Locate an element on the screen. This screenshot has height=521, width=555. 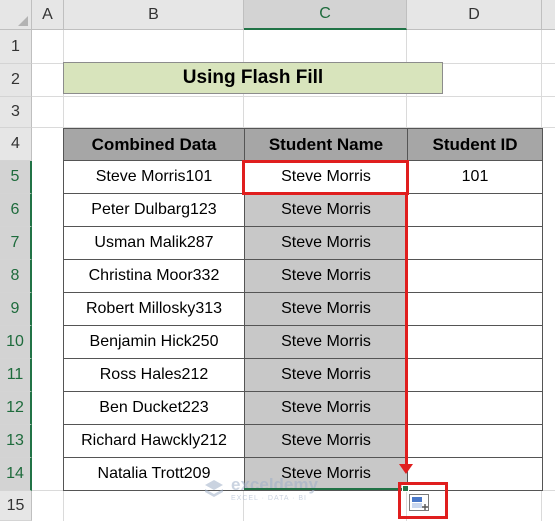
header-student-id: Student ID is located at coordinates (475, 144).